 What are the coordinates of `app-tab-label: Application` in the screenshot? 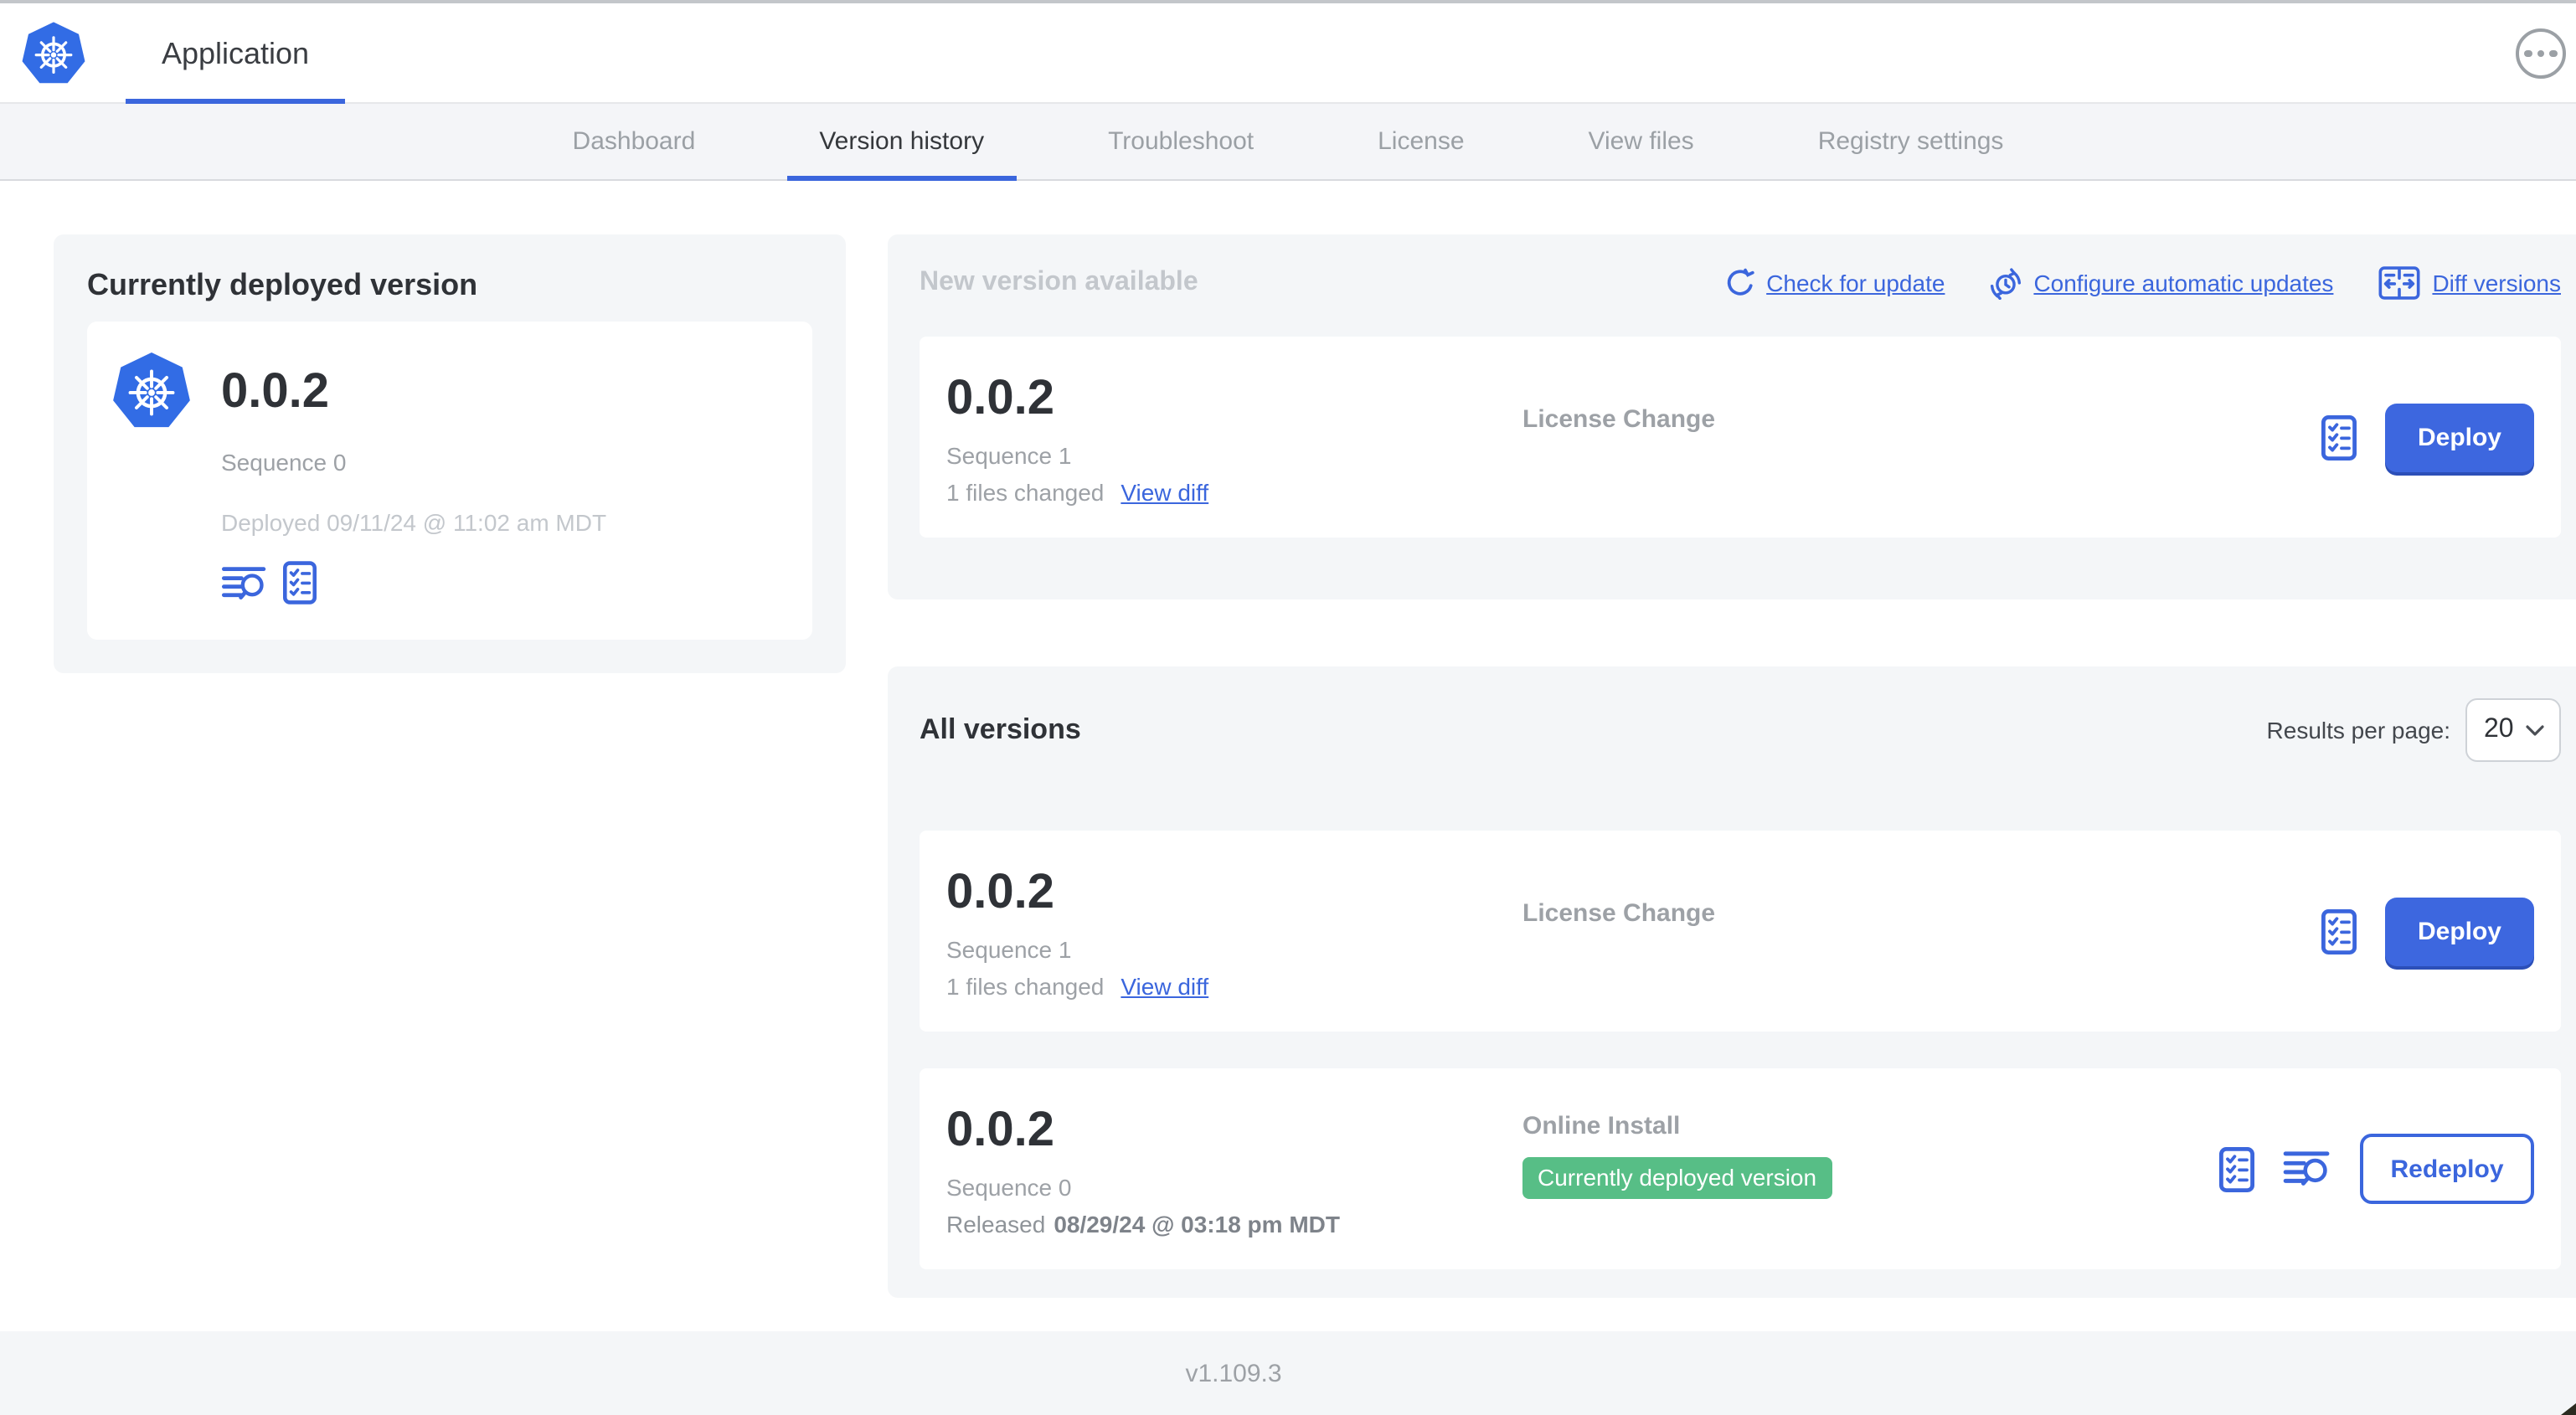 It's located at (235, 52).